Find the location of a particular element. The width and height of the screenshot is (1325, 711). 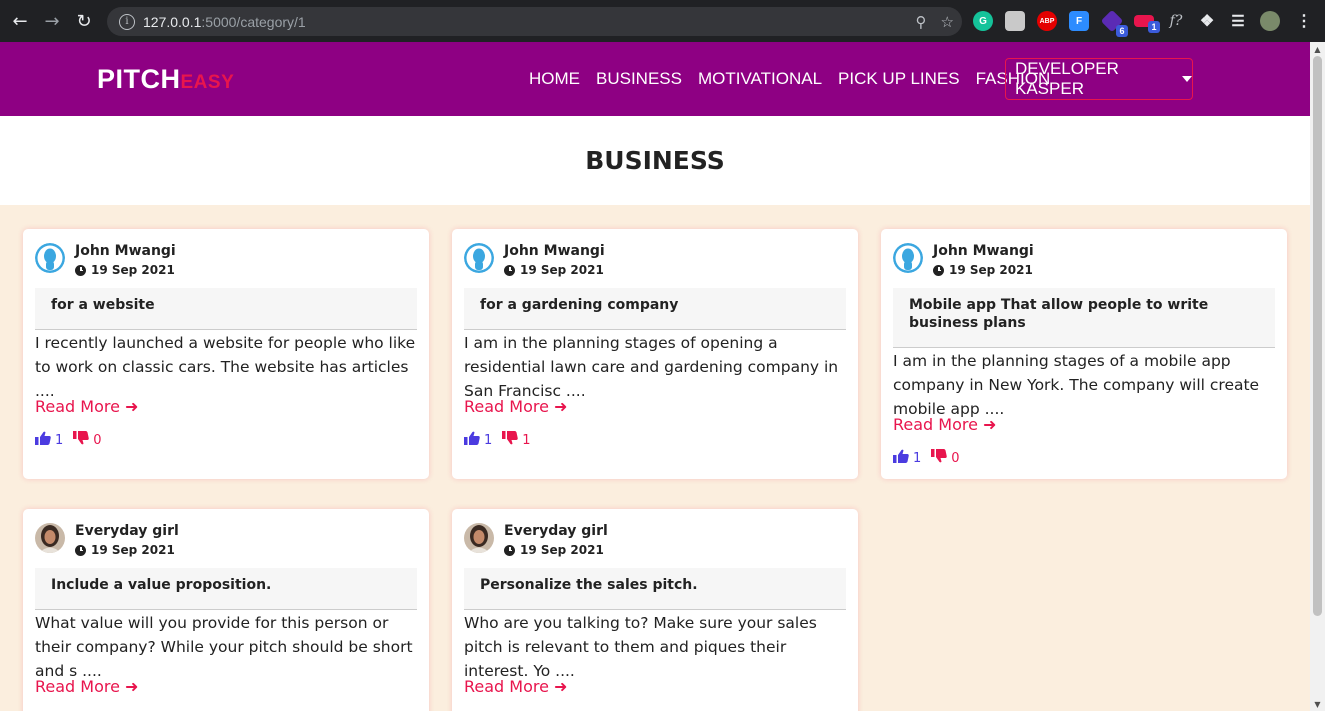

vote-bar: 11 is located at coordinates (497, 440).